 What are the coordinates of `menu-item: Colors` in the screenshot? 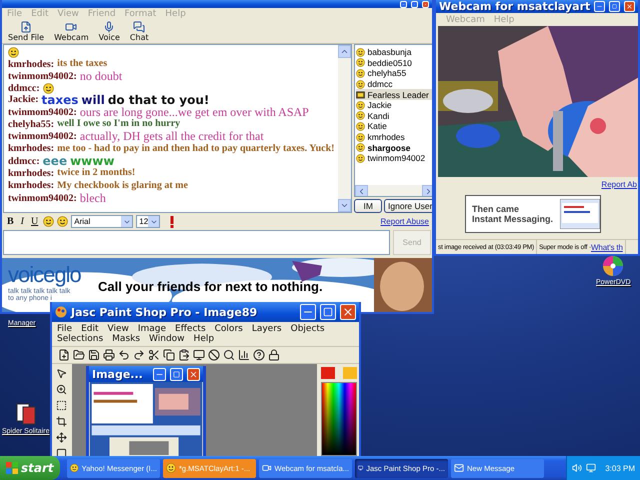 It's located at (228, 329).